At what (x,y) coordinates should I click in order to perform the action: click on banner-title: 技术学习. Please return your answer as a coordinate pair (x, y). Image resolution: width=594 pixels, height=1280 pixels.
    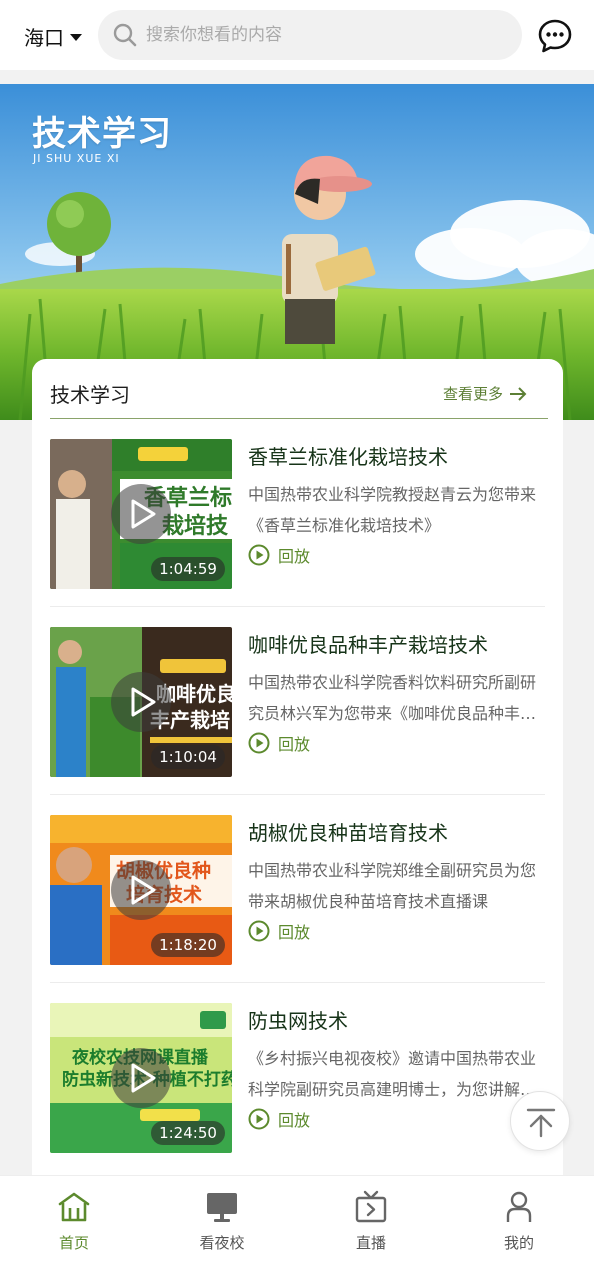
    Looking at the image, I should click on (102, 134).